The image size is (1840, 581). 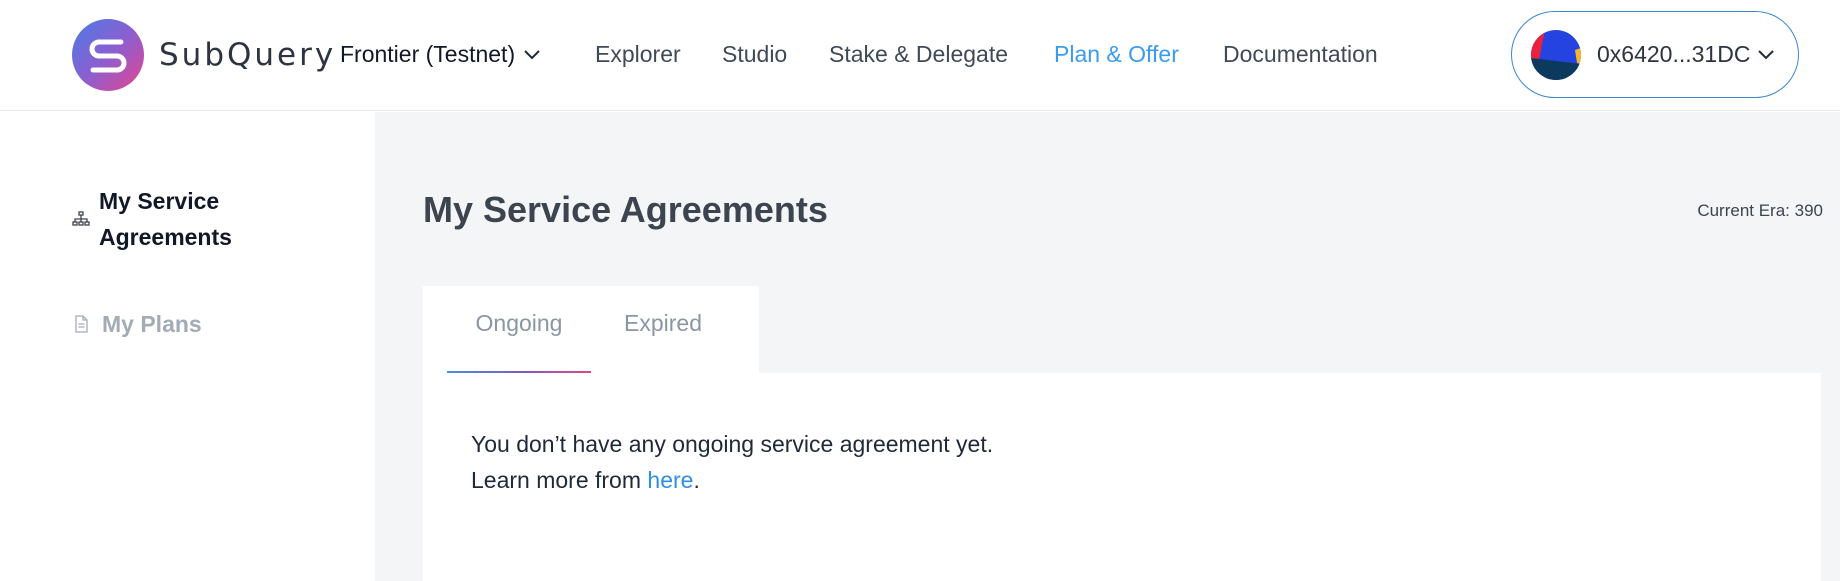 I want to click on sitemap-icon, so click(x=81, y=218).